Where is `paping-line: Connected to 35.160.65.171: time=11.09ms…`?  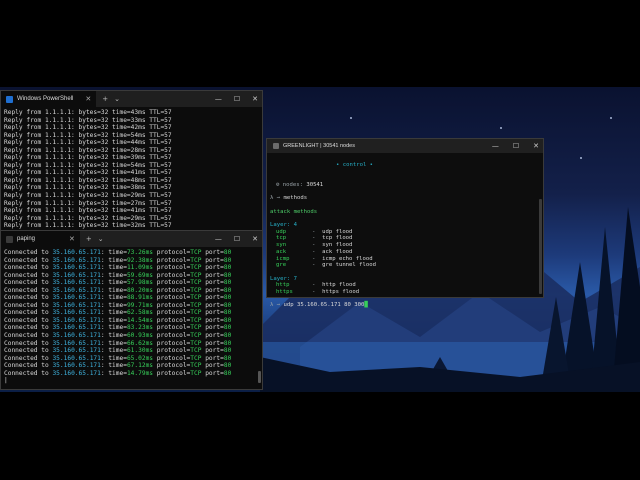
paping-line: Connected to 35.160.65.171: time=11.09ms… is located at coordinates (131, 268).